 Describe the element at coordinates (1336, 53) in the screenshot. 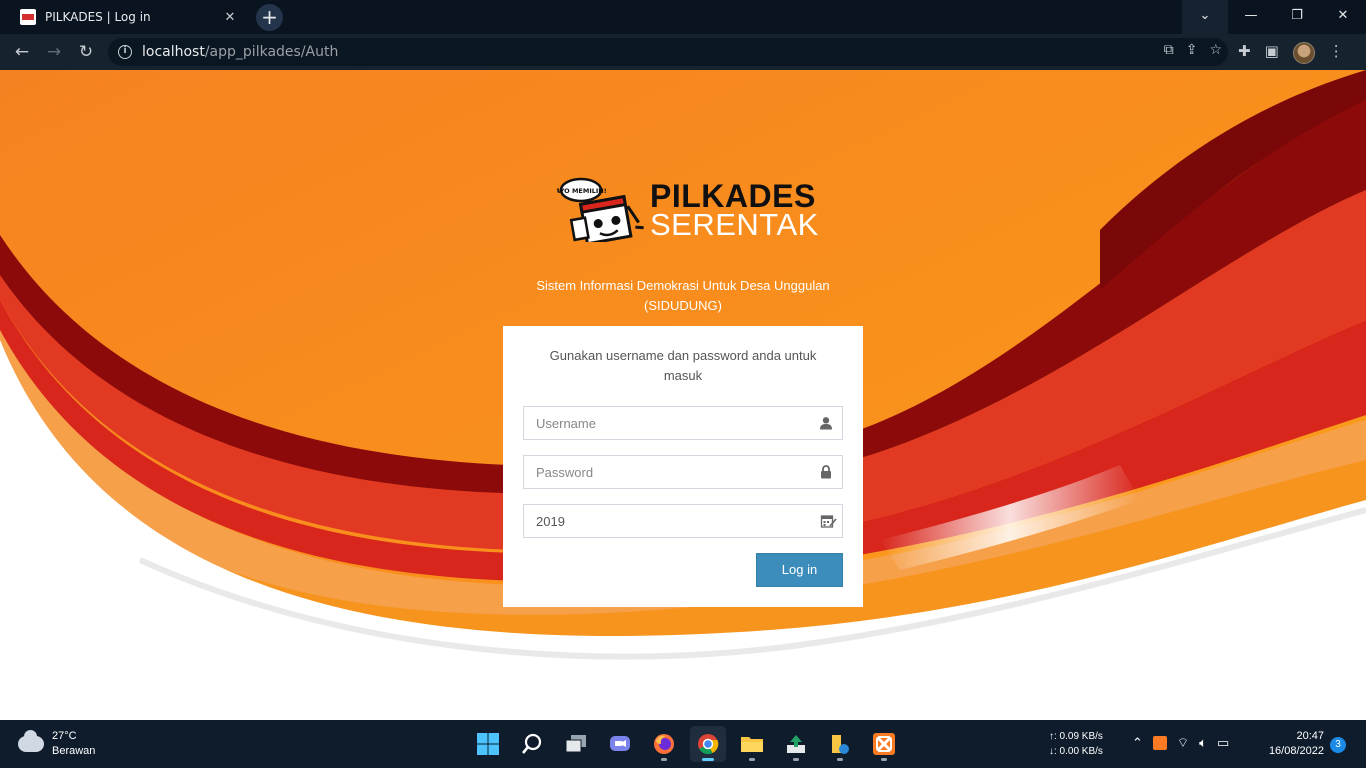

I see `menu-kebab-icon: ⋮` at that location.